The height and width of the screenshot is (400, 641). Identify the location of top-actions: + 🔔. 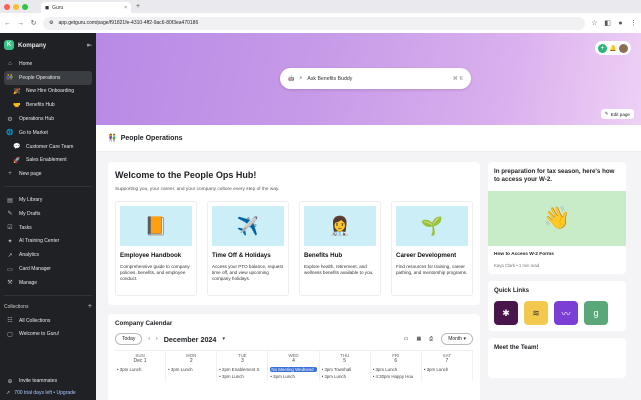
(613, 48).